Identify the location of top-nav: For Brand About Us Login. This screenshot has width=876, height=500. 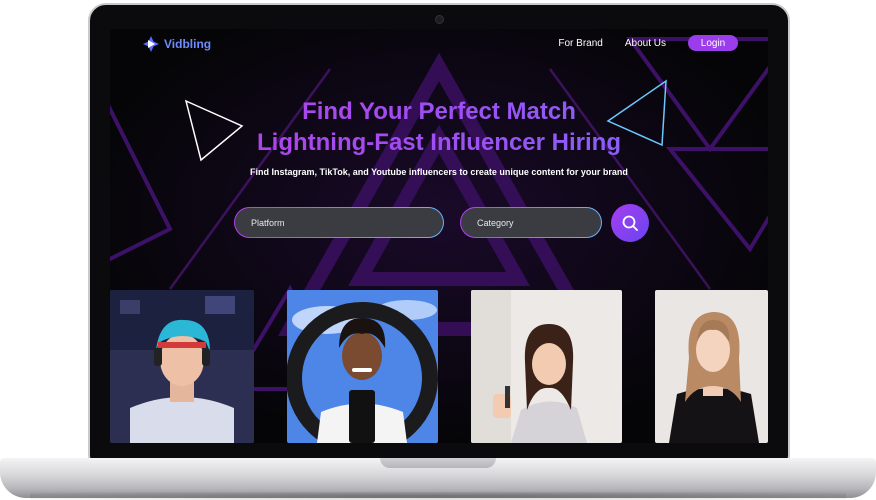
(648, 43).